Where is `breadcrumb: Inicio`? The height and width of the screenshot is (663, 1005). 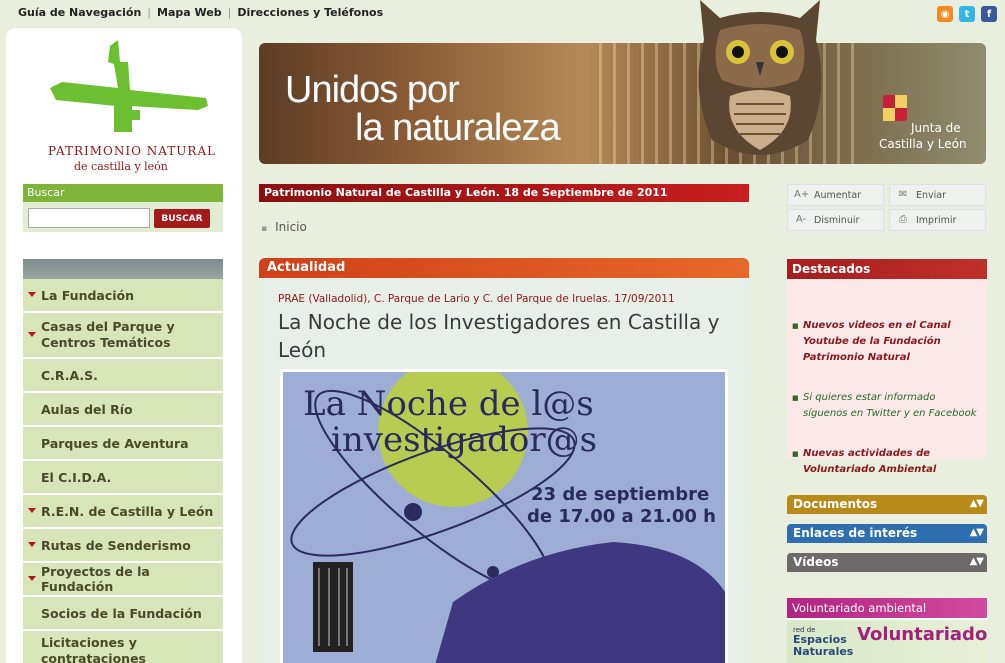 breadcrumb: Inicio is located at coordinates (284, 227).